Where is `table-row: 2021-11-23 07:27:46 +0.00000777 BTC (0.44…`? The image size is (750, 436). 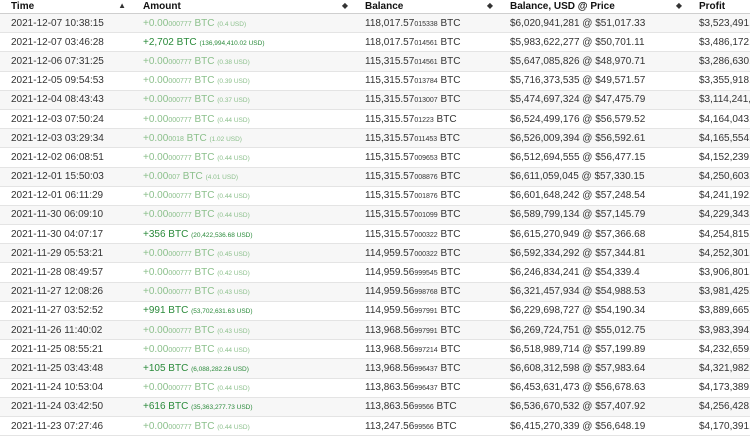
table-row: 2021-11-23 07:27:46 +0.00000777 BTC (0.44… is located at coordinates (375, 426).